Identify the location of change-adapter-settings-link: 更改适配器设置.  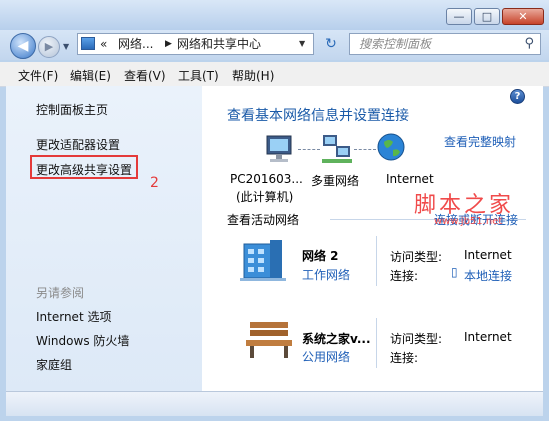
(78, 144).